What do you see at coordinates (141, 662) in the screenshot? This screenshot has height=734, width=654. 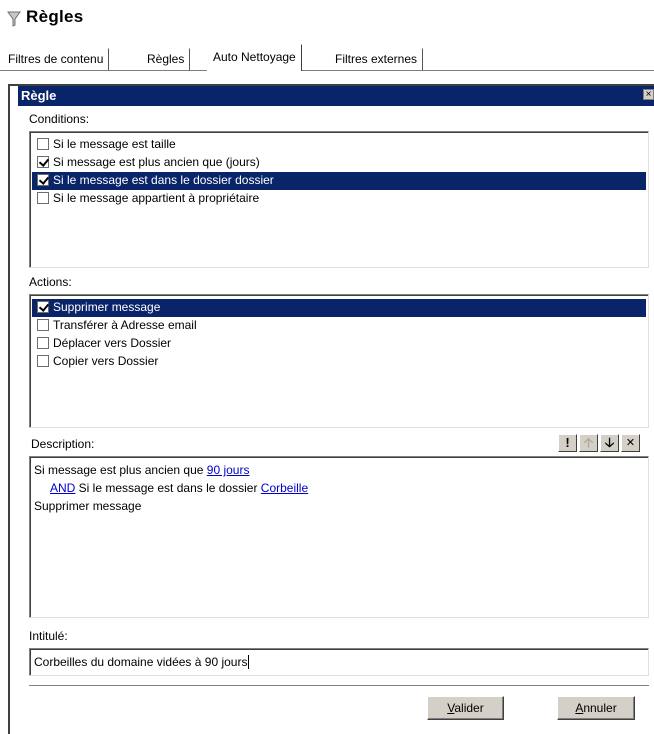 I see `rule-title-value: Corbeilles du domaine vidées à 90 jours` at bounding box center [141, 662].